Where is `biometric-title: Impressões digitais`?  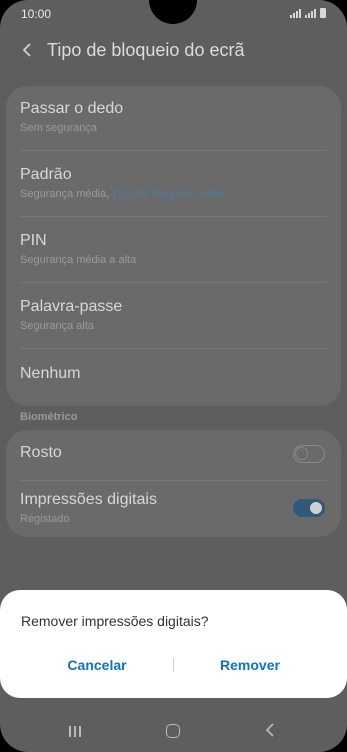
biometric-title: Impressões digitais is located at coordinates (88, 499).